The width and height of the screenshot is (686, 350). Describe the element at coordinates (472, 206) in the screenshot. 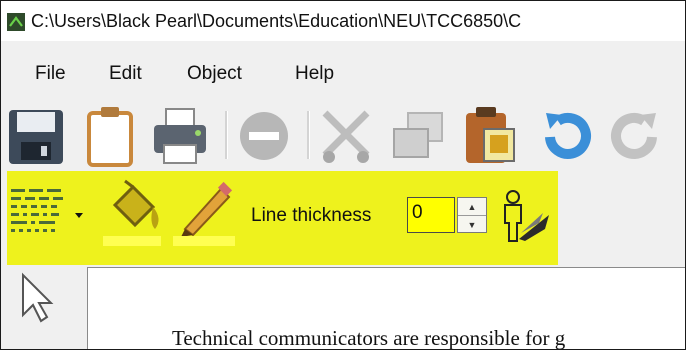

I see `spin-up-arrow-icon: ▲` at that location.